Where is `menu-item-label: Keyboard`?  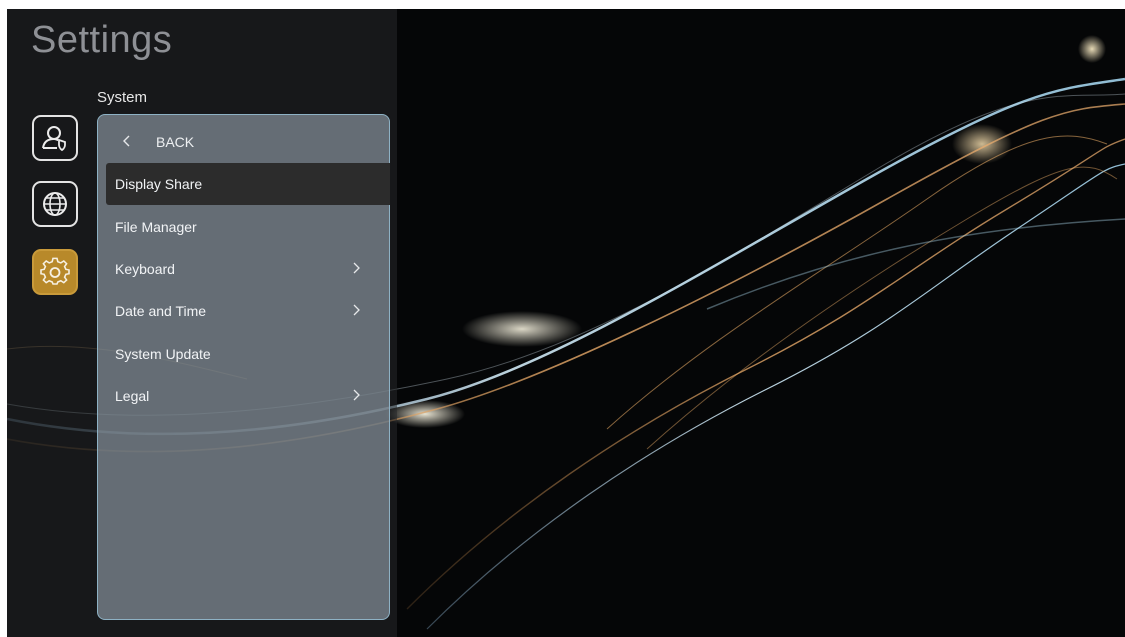 menu-item-label: Keyboard is located at coordinates (145, 269).